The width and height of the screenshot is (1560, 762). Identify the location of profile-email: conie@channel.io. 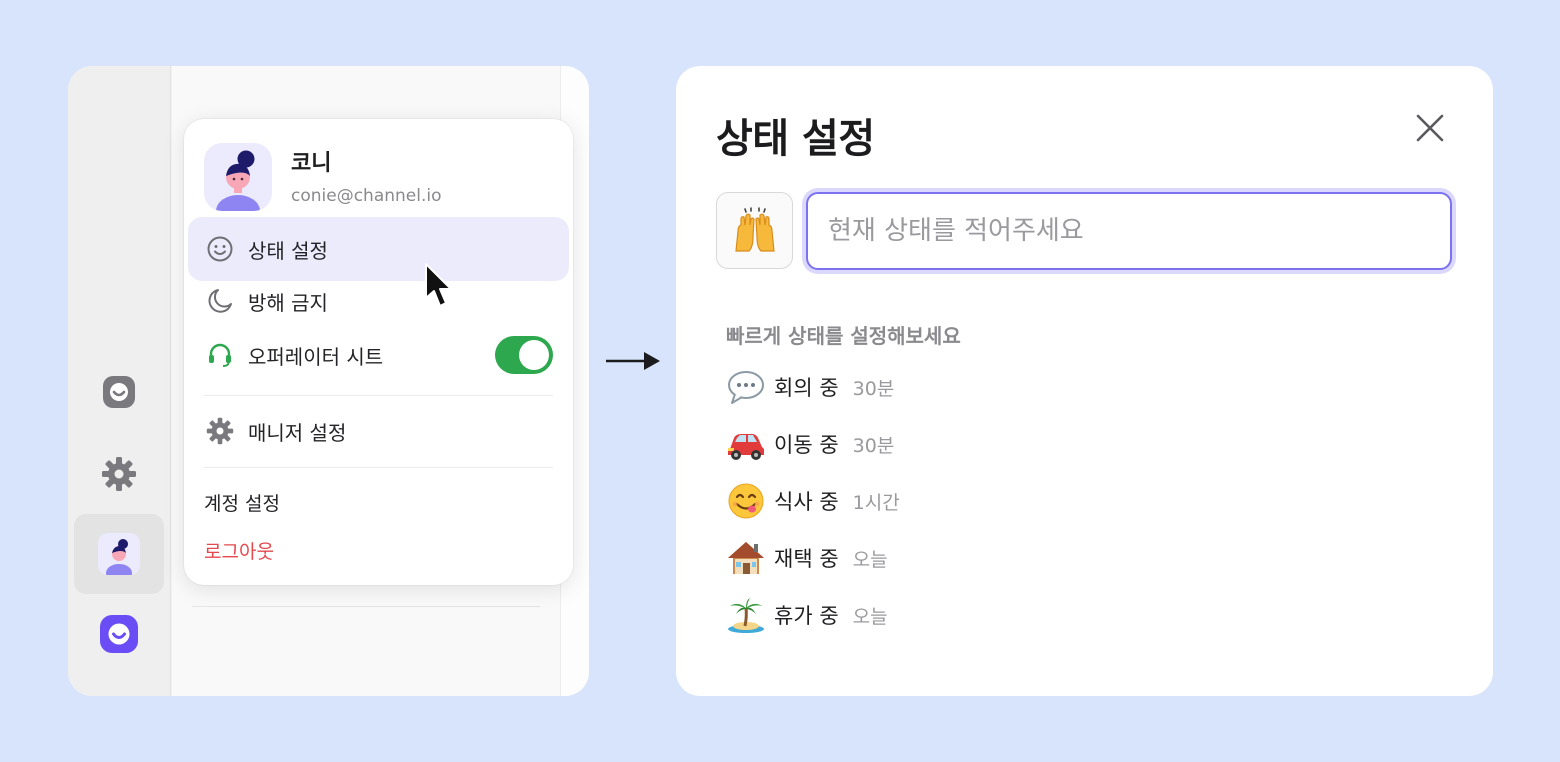
(366, 196).